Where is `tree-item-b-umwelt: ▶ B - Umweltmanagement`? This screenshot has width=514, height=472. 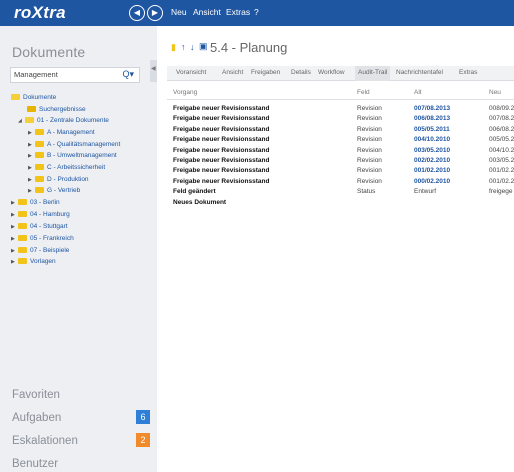
tree-item-b-umwelt: ▶ B - Umweltmanagement is located at coordinates (72, 157).